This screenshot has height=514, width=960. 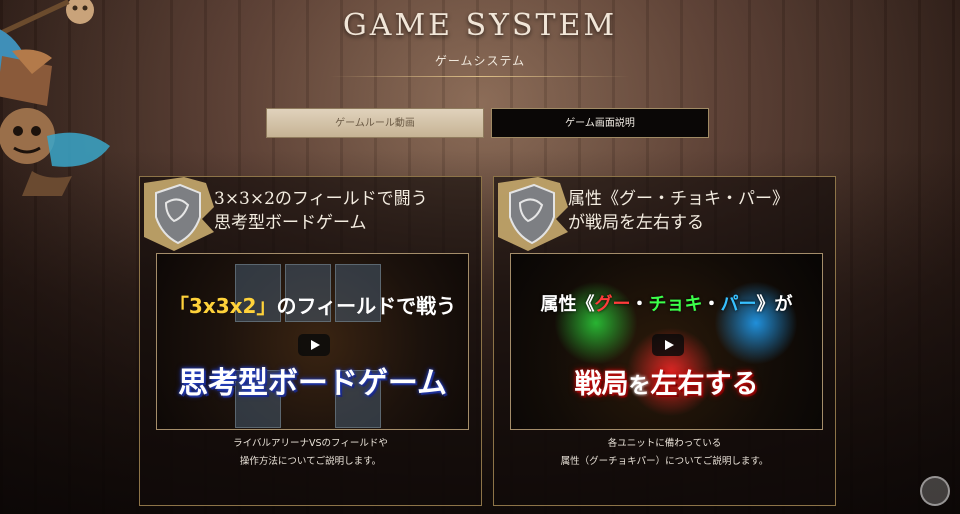 I want to click on video-caption-text: を, so click(x=639, y=386).